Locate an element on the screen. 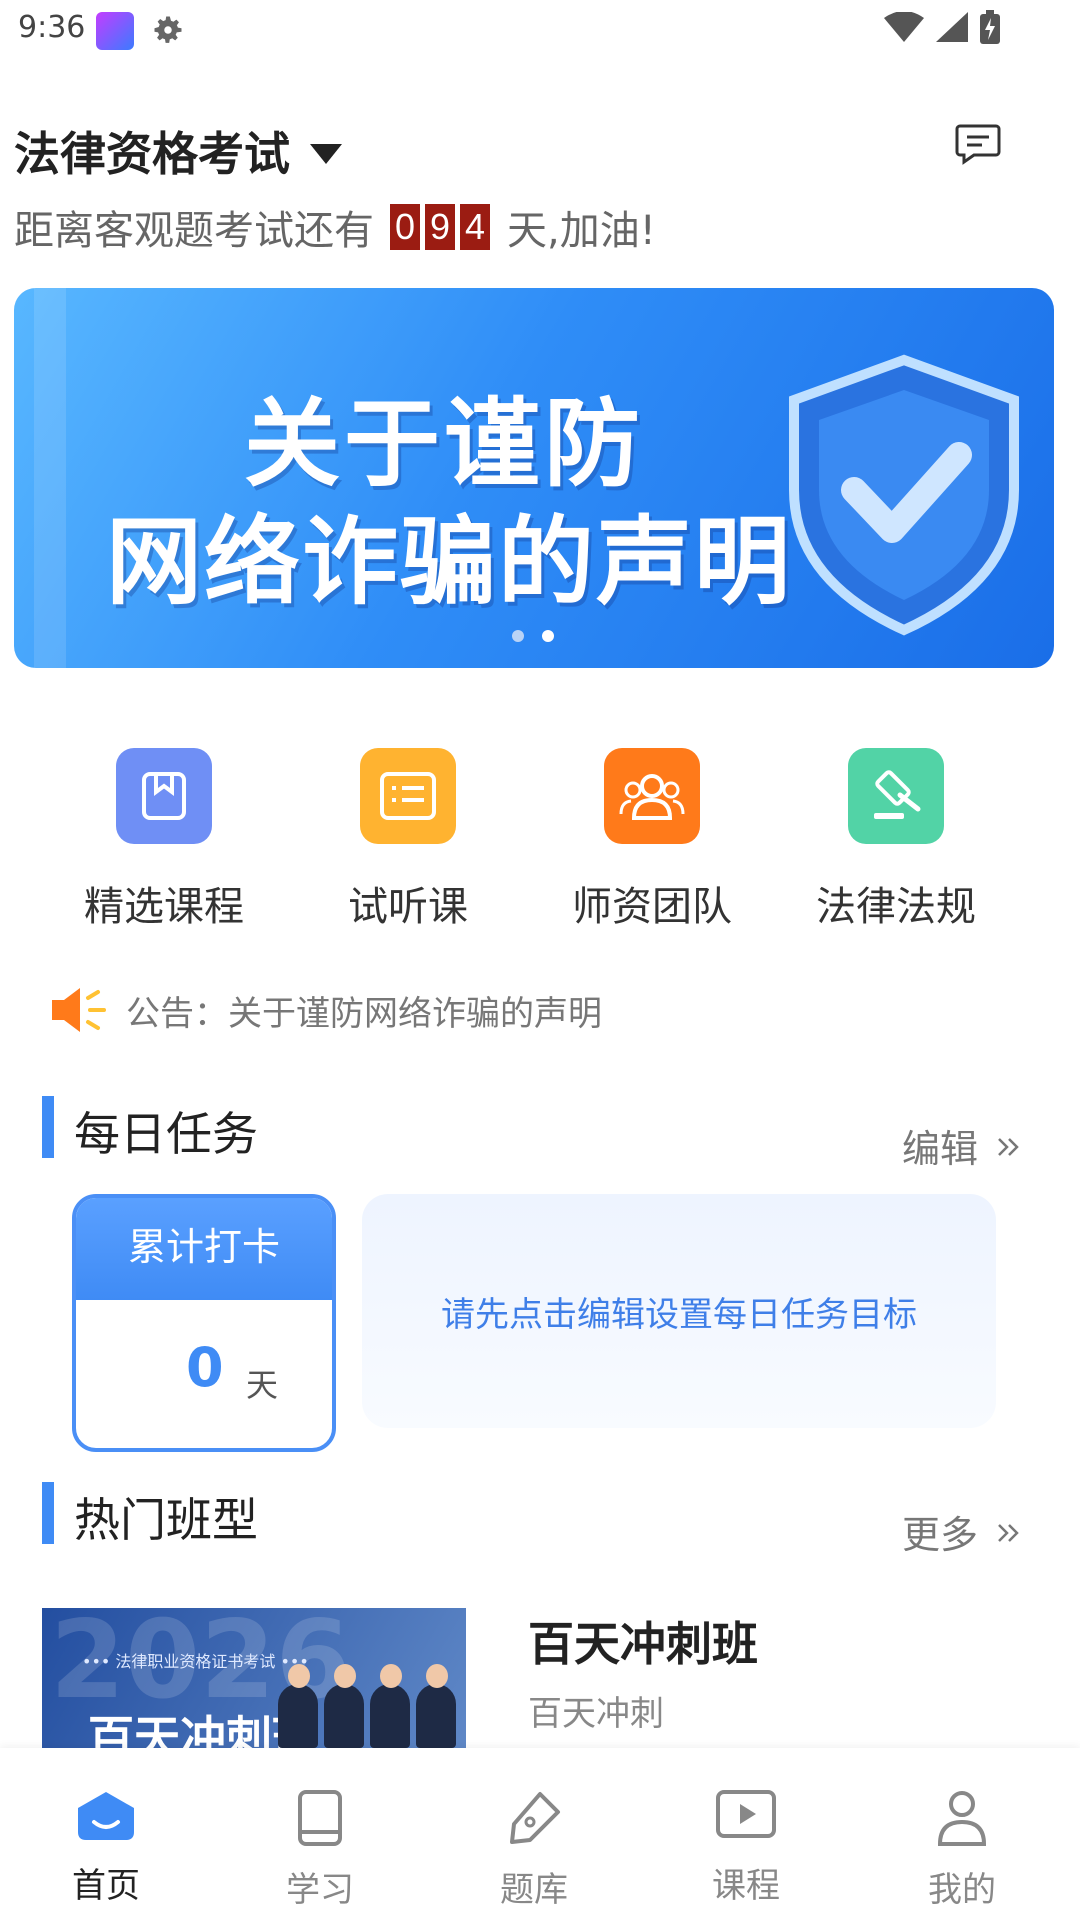 The height and width of the screenshot is (1920, 1080). bottom-tab-bar: 首页 学习 题库 课程 我的 is located at coordinates (540, 1834).